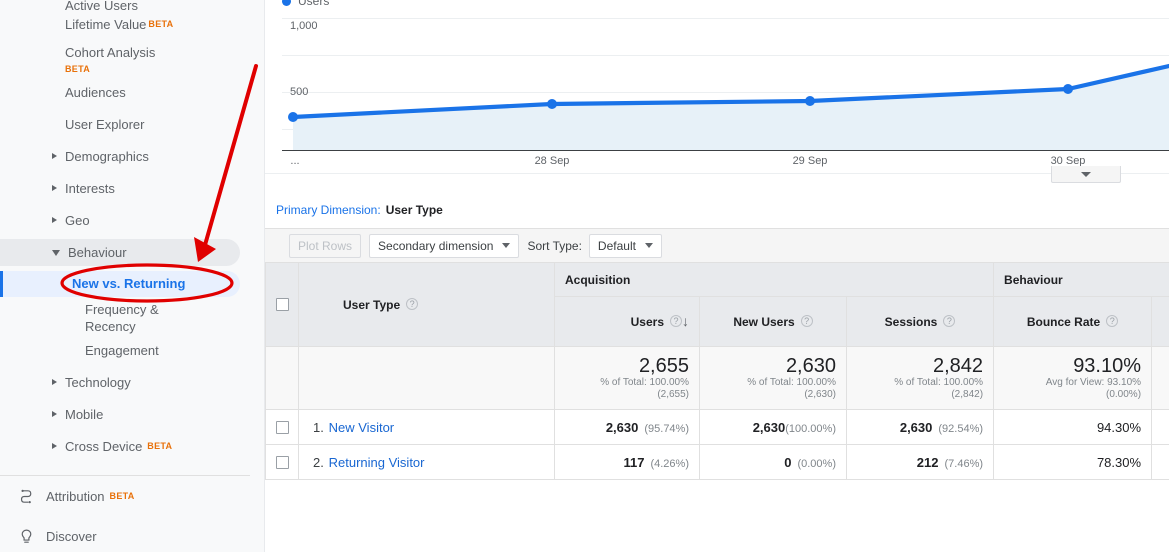  Describe the element at coordinates (98, 382) in the screenshot. I see `sidebar-item-label: Technology` at that location.